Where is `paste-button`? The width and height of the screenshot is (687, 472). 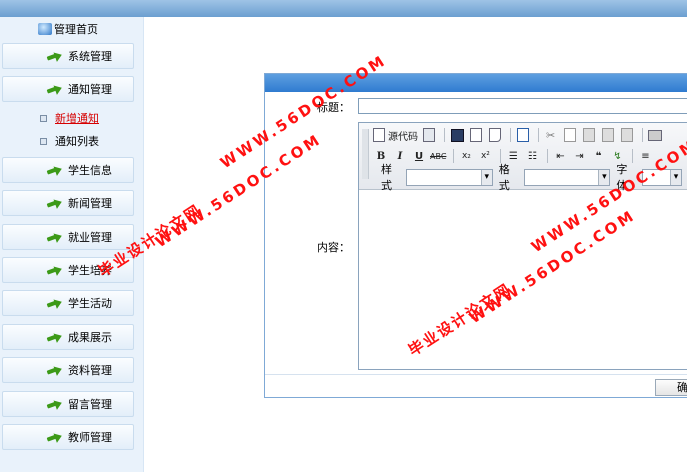
paste-button is located at coordinates (589, 135).